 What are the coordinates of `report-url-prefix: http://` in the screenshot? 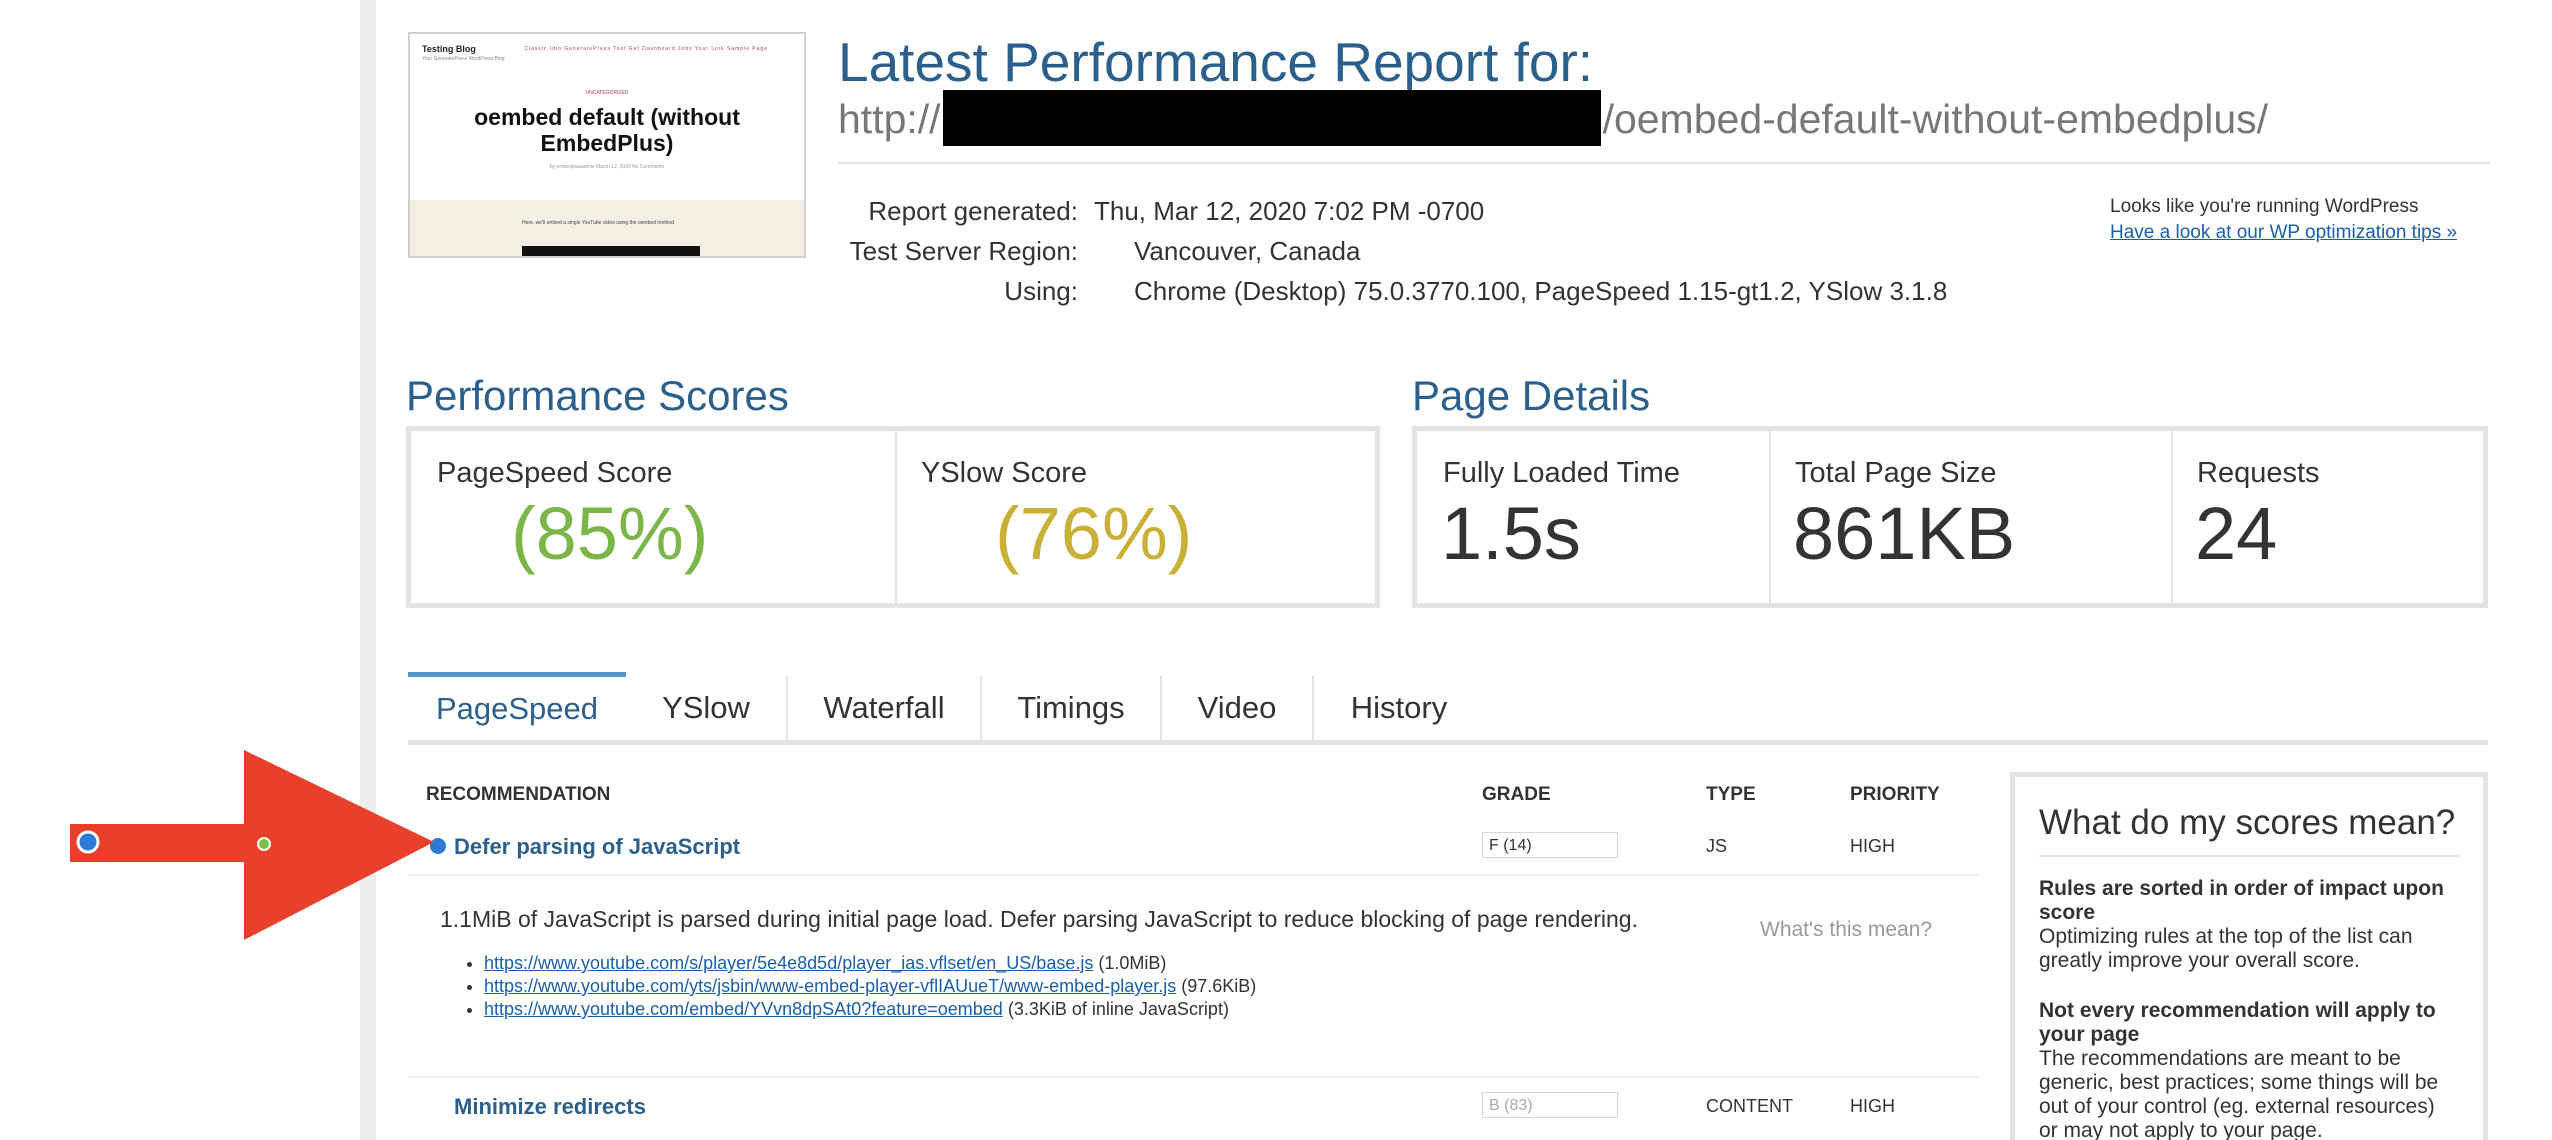 It's located at (889, 118).